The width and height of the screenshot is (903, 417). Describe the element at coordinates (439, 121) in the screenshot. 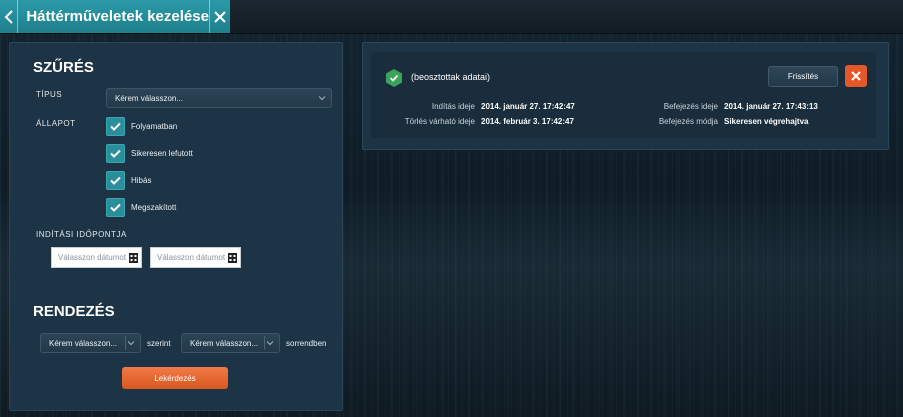

I see `delete-time-label: Törlés várható ideje` at that location.